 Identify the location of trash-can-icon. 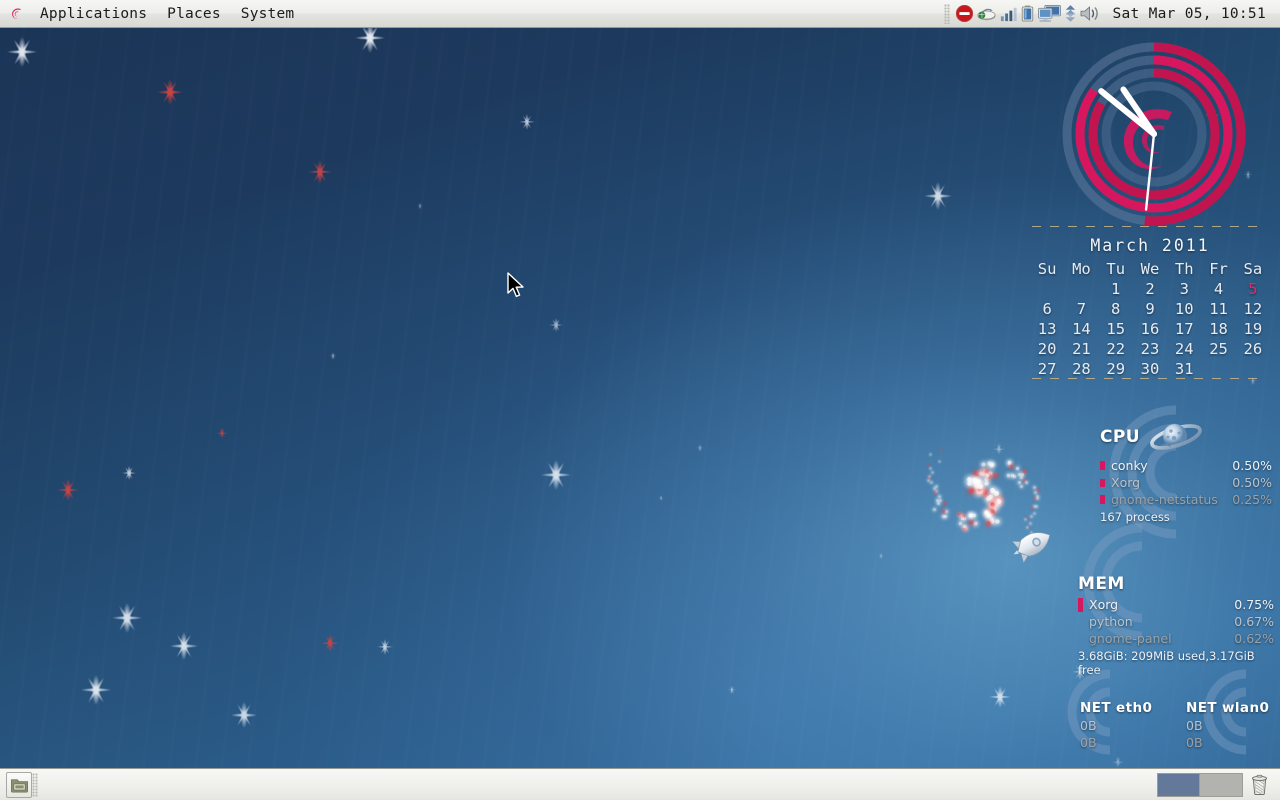
(1259, 784).